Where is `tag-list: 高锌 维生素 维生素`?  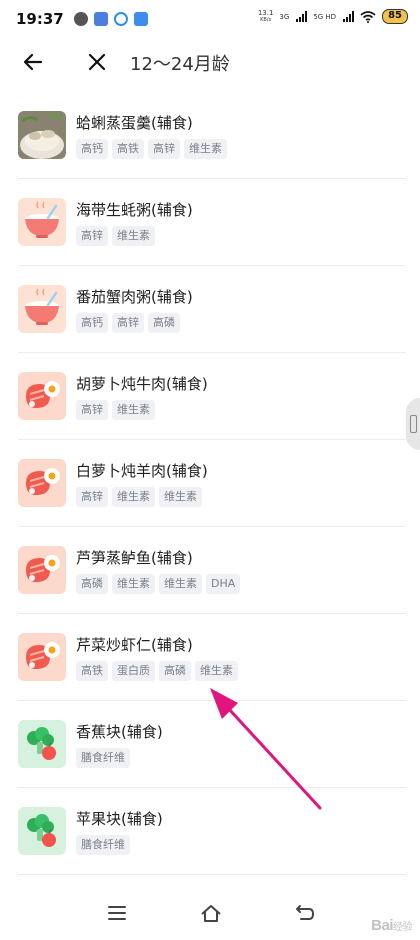
tag-list: 高锌 维生素 维生素 is located at coordinates (139, 497).